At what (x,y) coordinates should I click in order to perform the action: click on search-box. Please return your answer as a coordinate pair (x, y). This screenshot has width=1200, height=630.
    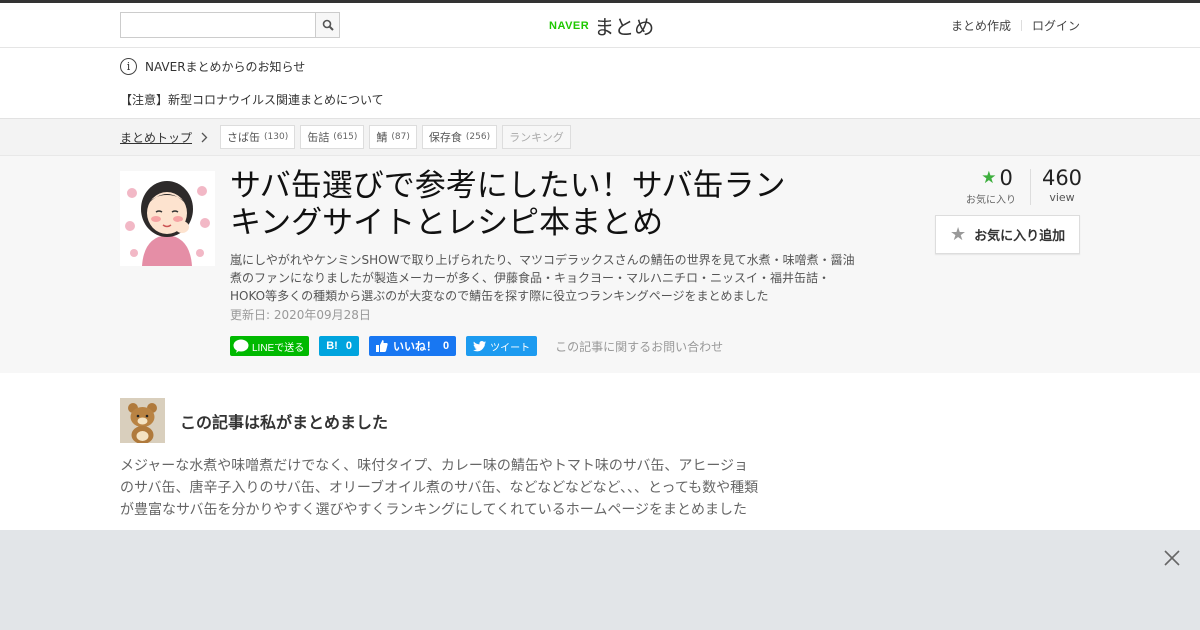
    Looking at the image, I should click on (230, 25).